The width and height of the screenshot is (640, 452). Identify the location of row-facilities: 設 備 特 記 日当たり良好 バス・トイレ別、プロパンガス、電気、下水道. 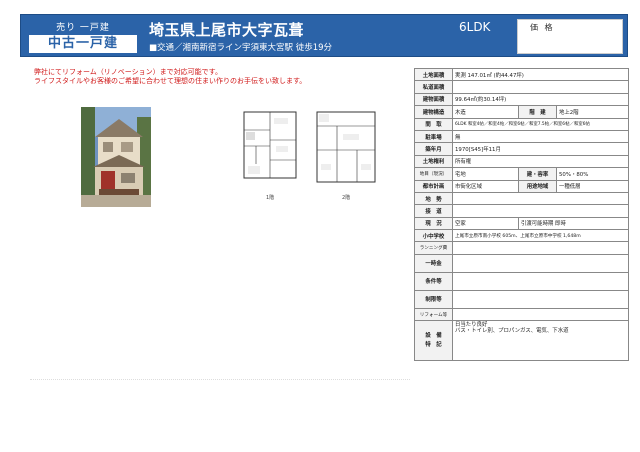
(522, 341).